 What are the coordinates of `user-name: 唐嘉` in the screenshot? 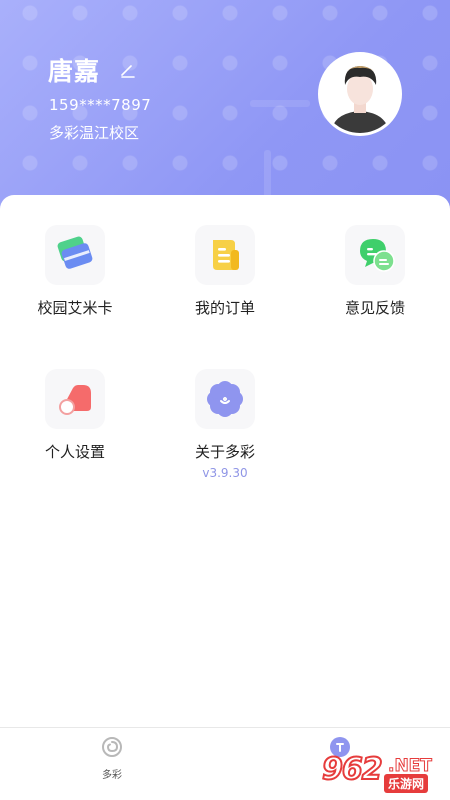 It's located at (74, 71).